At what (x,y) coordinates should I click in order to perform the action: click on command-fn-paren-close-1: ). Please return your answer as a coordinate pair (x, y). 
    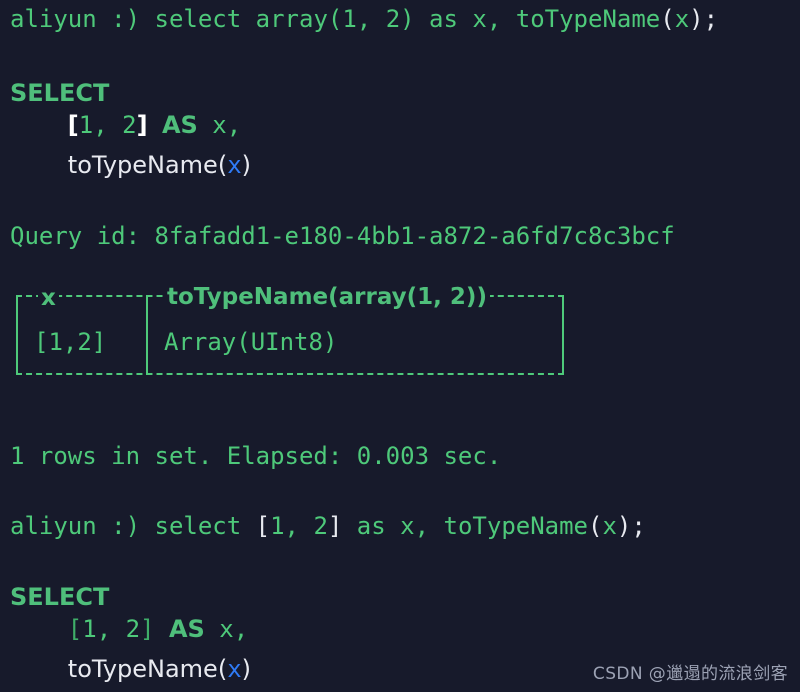
    Looking at the image, I should click on (696, 19).